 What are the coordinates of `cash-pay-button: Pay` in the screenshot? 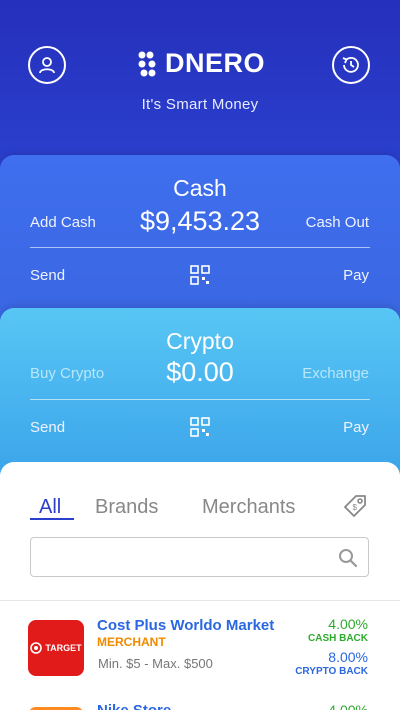 It's located at (356, 275).